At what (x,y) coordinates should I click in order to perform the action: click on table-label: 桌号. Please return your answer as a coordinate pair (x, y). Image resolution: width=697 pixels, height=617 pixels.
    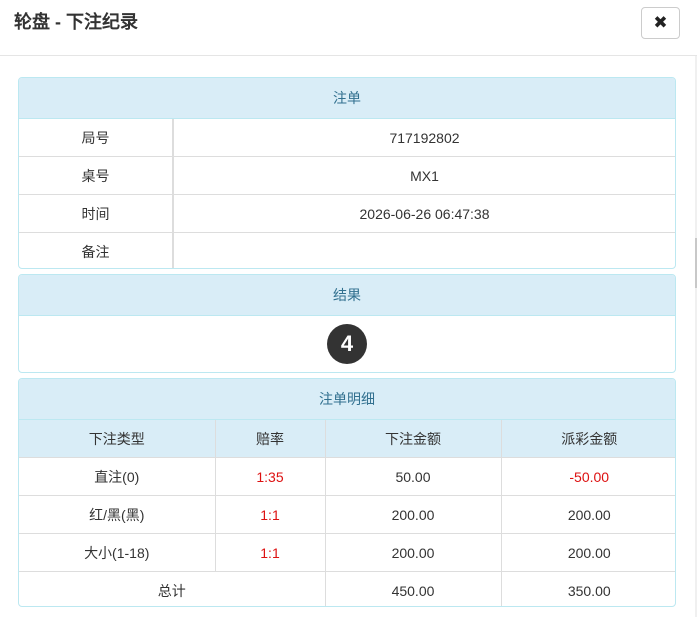
    Looking at the image, I should click on (96, 175).